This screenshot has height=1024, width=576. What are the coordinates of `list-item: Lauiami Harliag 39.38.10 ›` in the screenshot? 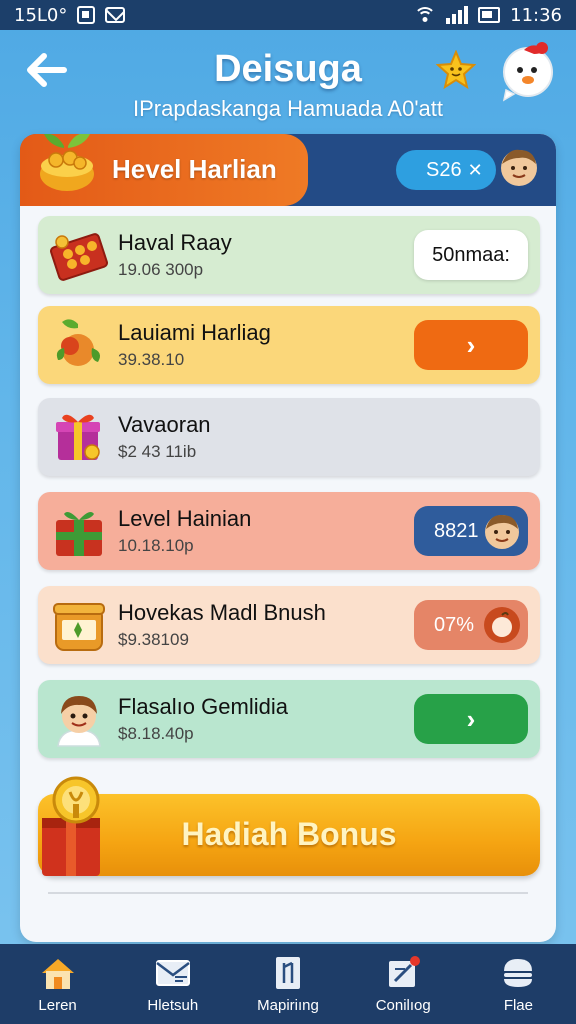 It's located at (289, 345).